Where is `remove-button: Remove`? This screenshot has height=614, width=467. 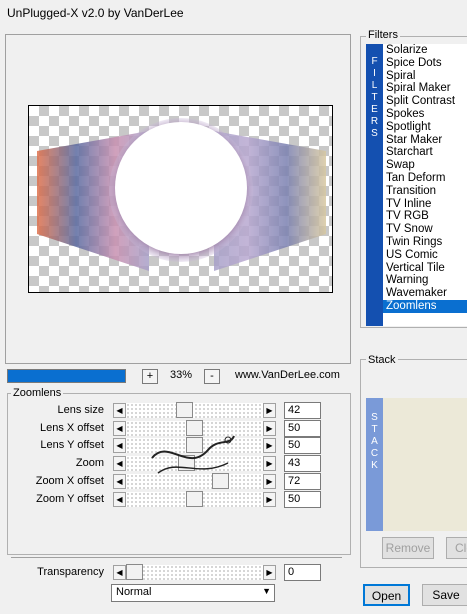
remove-button: Remove is located at coordinates (408, 548).